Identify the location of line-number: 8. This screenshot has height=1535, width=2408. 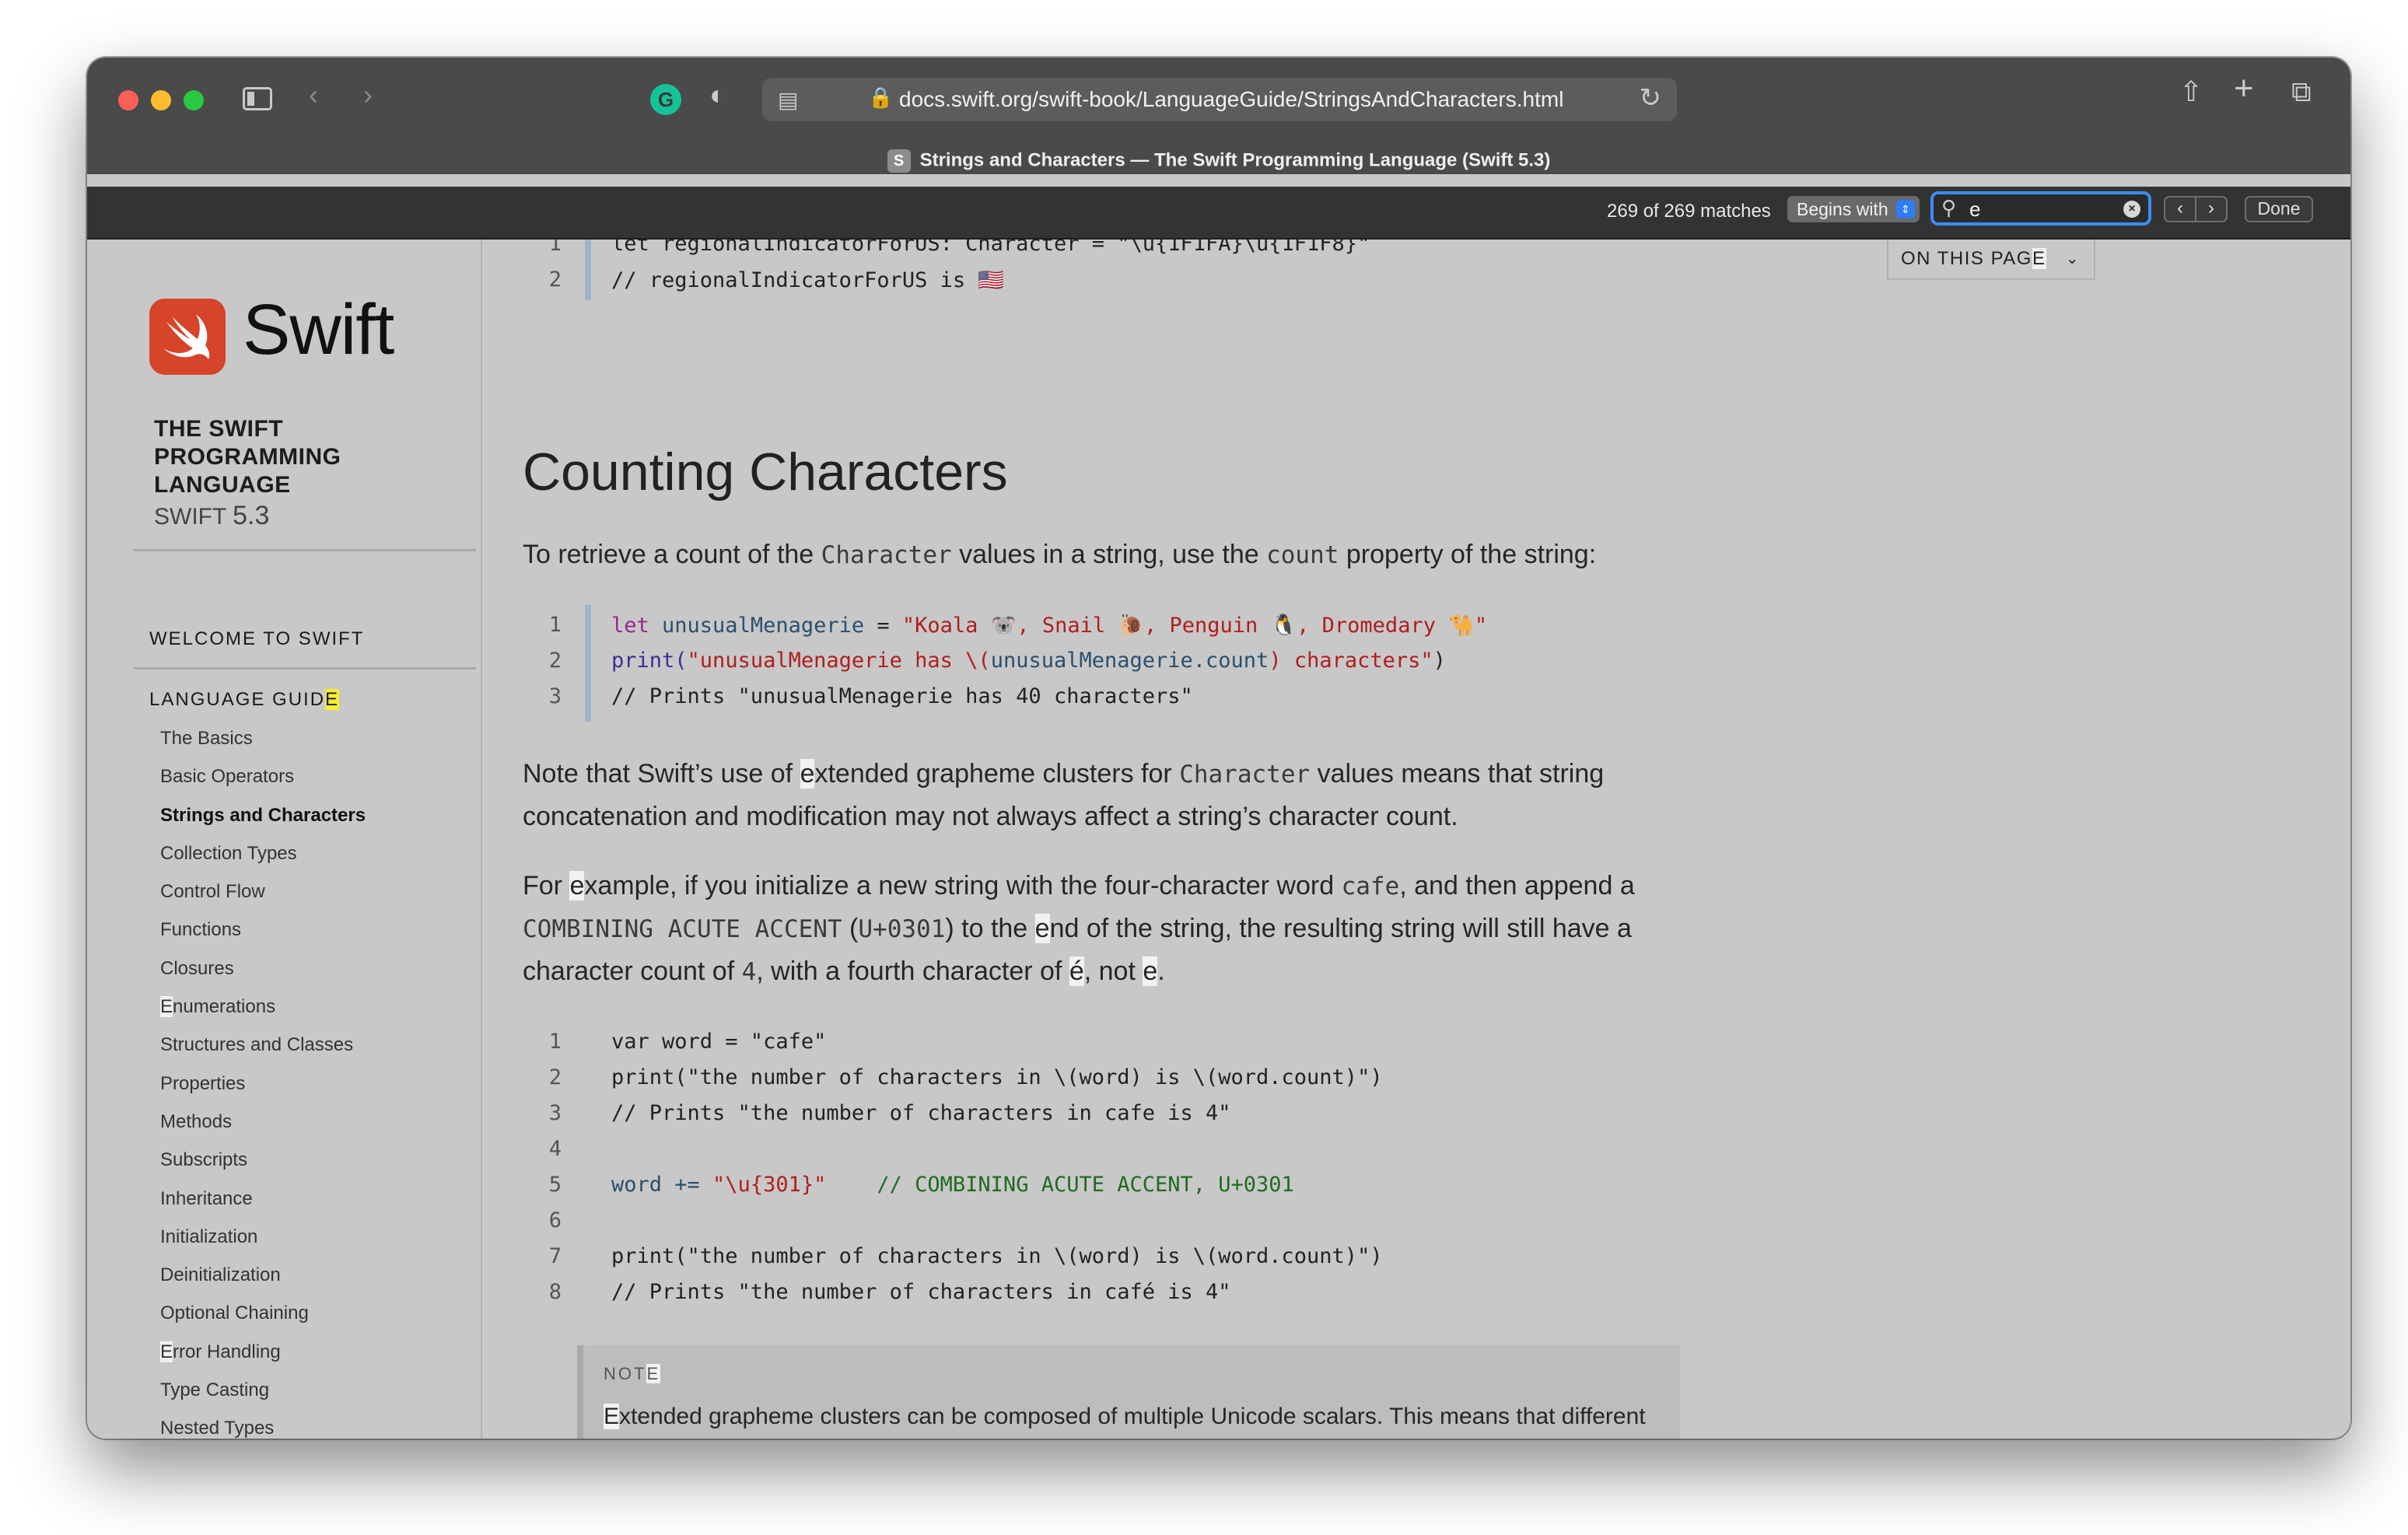
(555, 1292).